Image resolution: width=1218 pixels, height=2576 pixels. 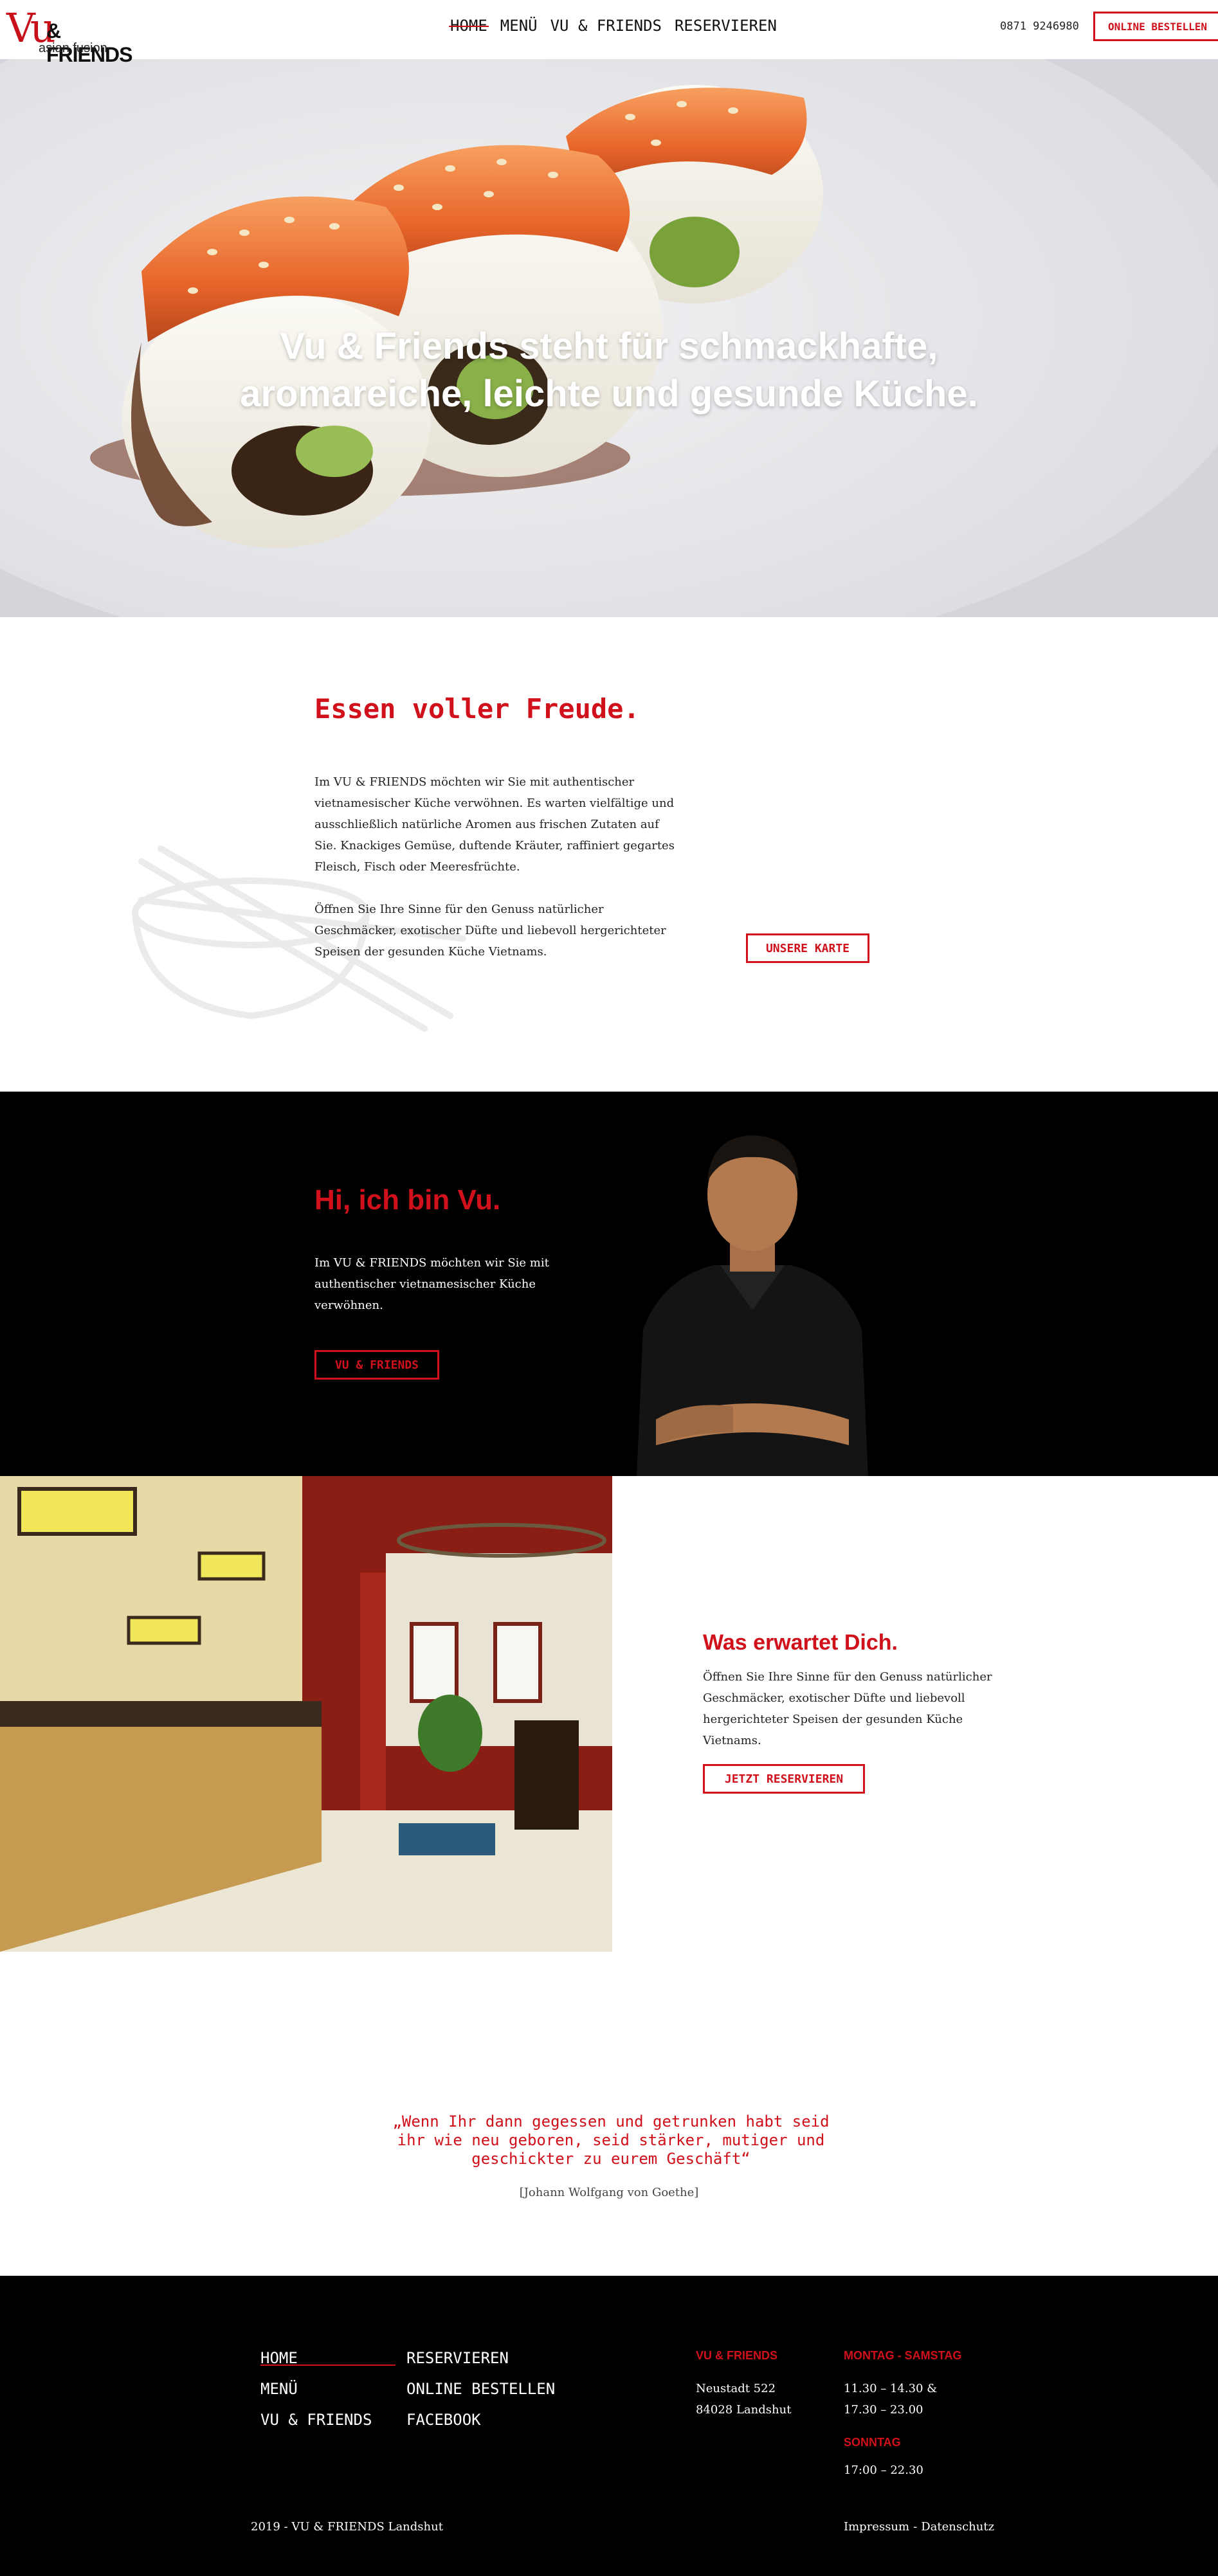 What do you see at coordinates (903, 2355) in the screenshot?
I see `footer-hours-heading: MONTAG - SAMSTAG` at bounding box center [903, 2355].